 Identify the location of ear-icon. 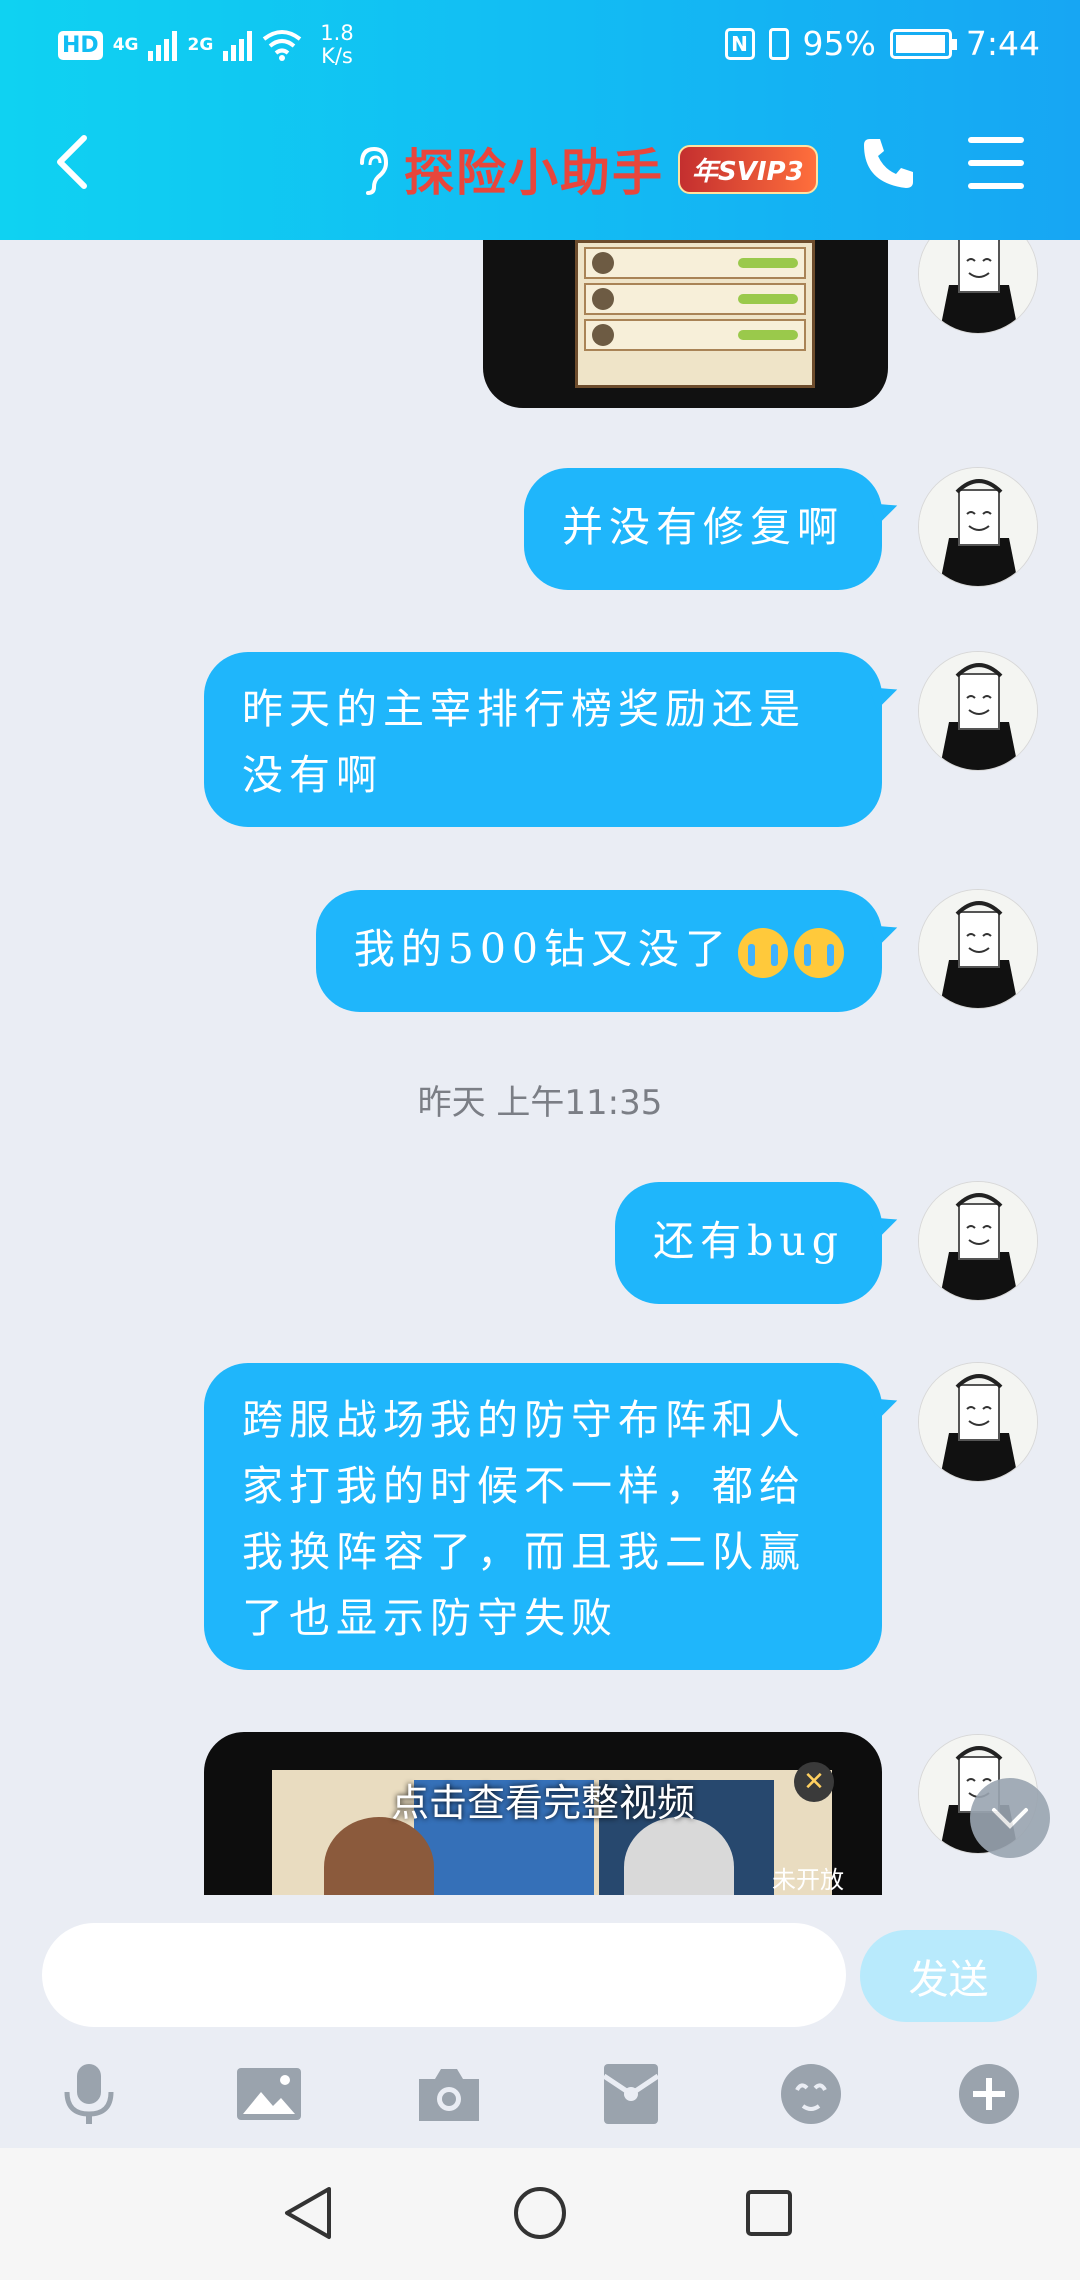
(374, 170).